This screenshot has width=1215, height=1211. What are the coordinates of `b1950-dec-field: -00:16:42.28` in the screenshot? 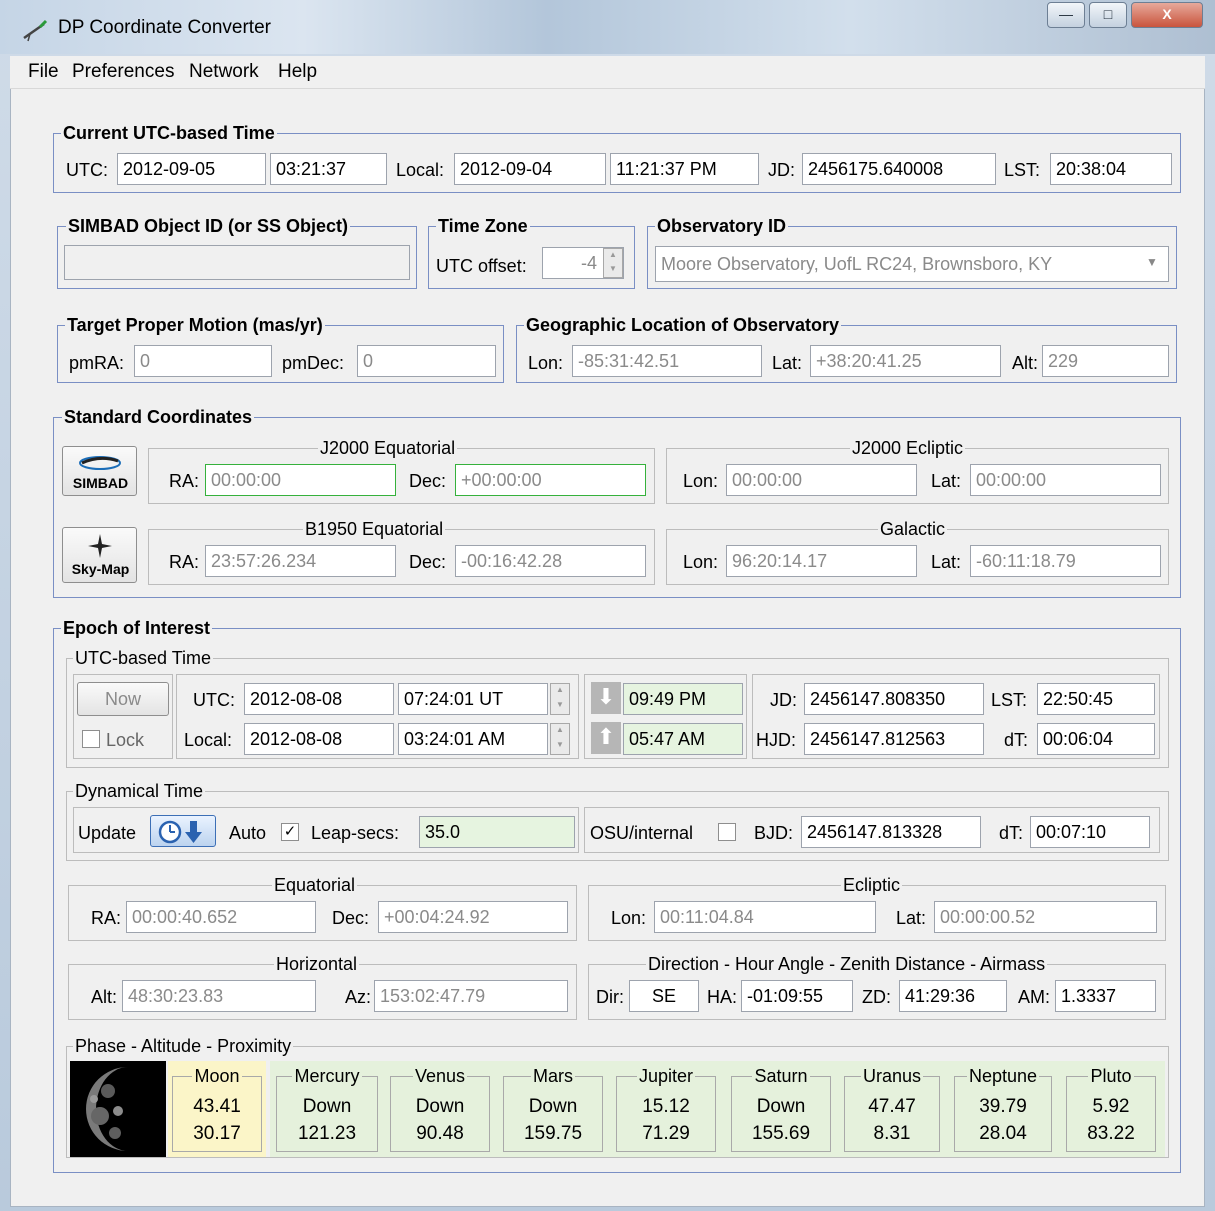 It's located at (550, 561).